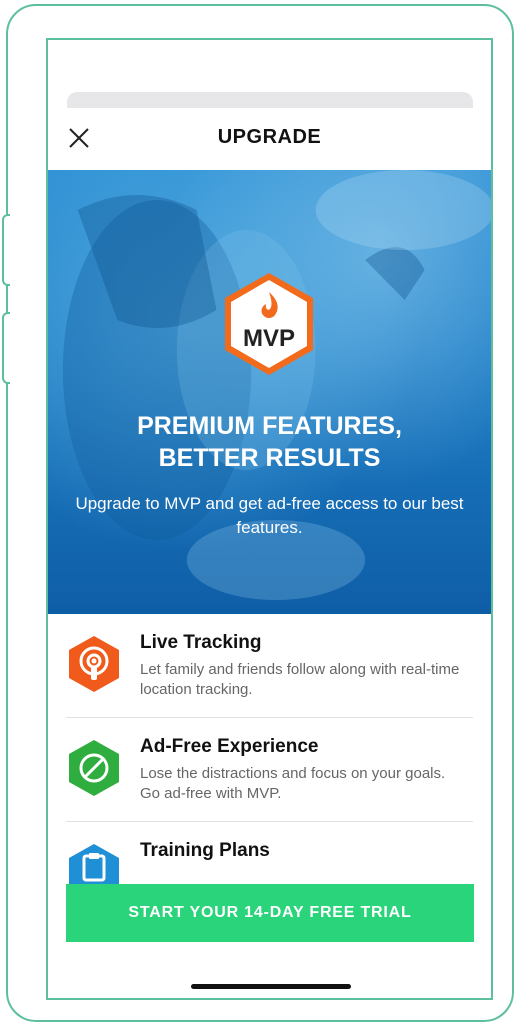 The width and height of the screenshot is (521, 1028). Describe the element at coordinates (94, 768) in the screenshot. I see `ad-free-icon` at that location.